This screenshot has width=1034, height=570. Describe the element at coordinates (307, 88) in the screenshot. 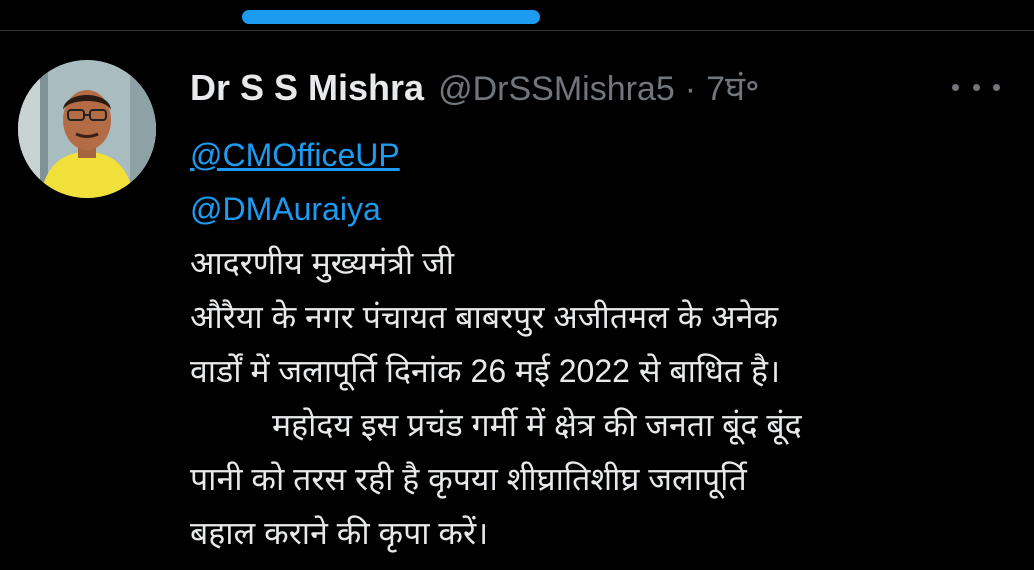

I see `author-name: Dr S S Mishra` at that location.